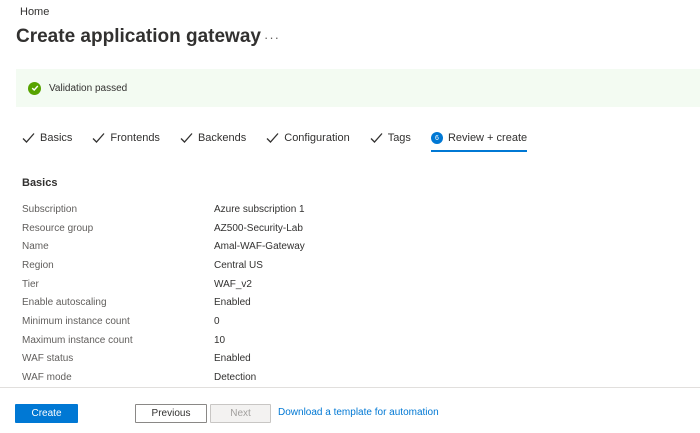  Describe the element at coordinates (76, 321) in the screenshot. I see `row-key: Minimum instance count` at that location.